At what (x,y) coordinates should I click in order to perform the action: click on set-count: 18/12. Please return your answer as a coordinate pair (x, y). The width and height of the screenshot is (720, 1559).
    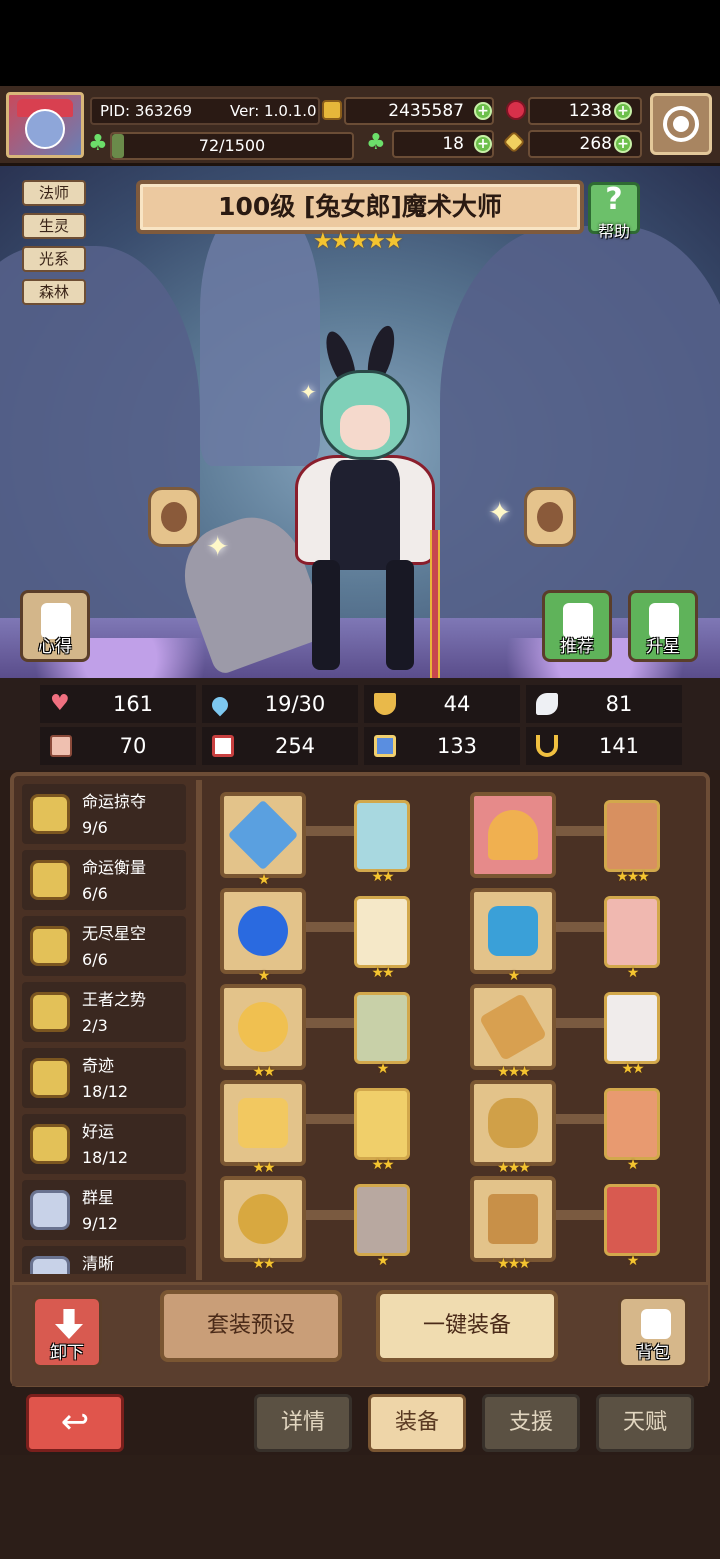
    Looking at the image, I should click on (105, 1091).